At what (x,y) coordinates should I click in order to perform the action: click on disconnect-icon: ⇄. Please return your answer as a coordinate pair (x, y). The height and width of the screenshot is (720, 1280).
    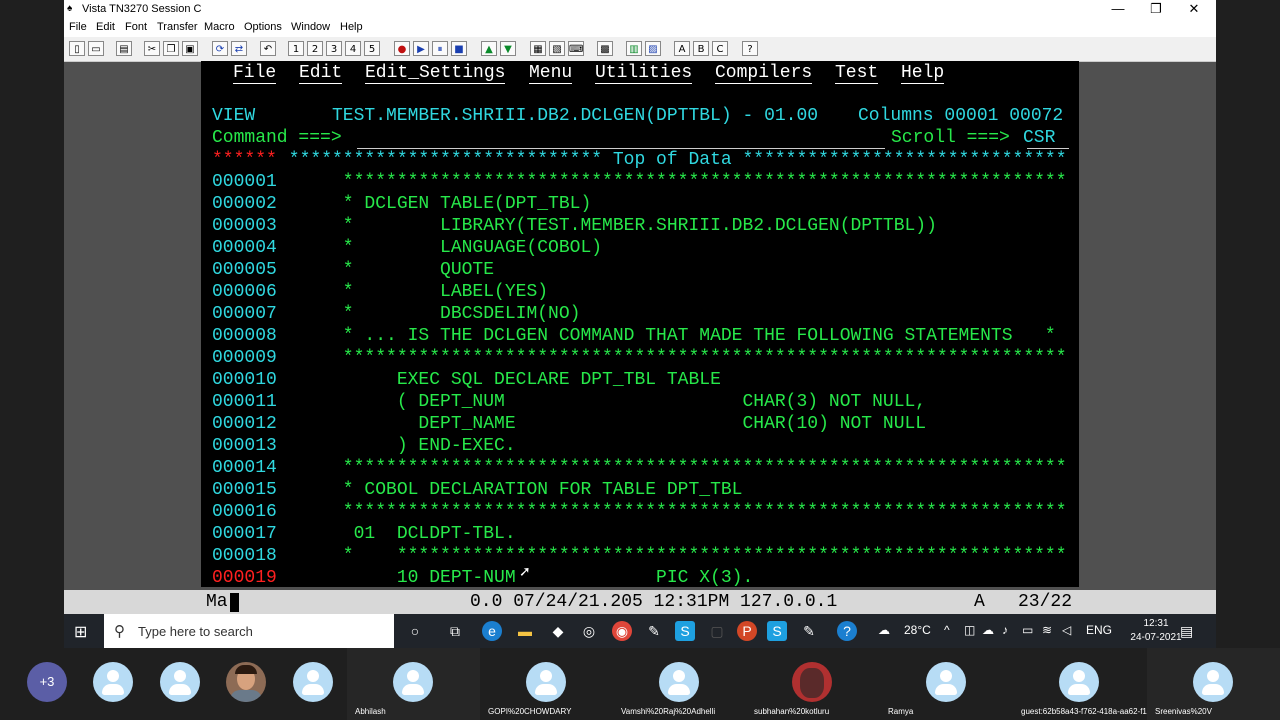
    Looking at the image, I should click on (239, 48).